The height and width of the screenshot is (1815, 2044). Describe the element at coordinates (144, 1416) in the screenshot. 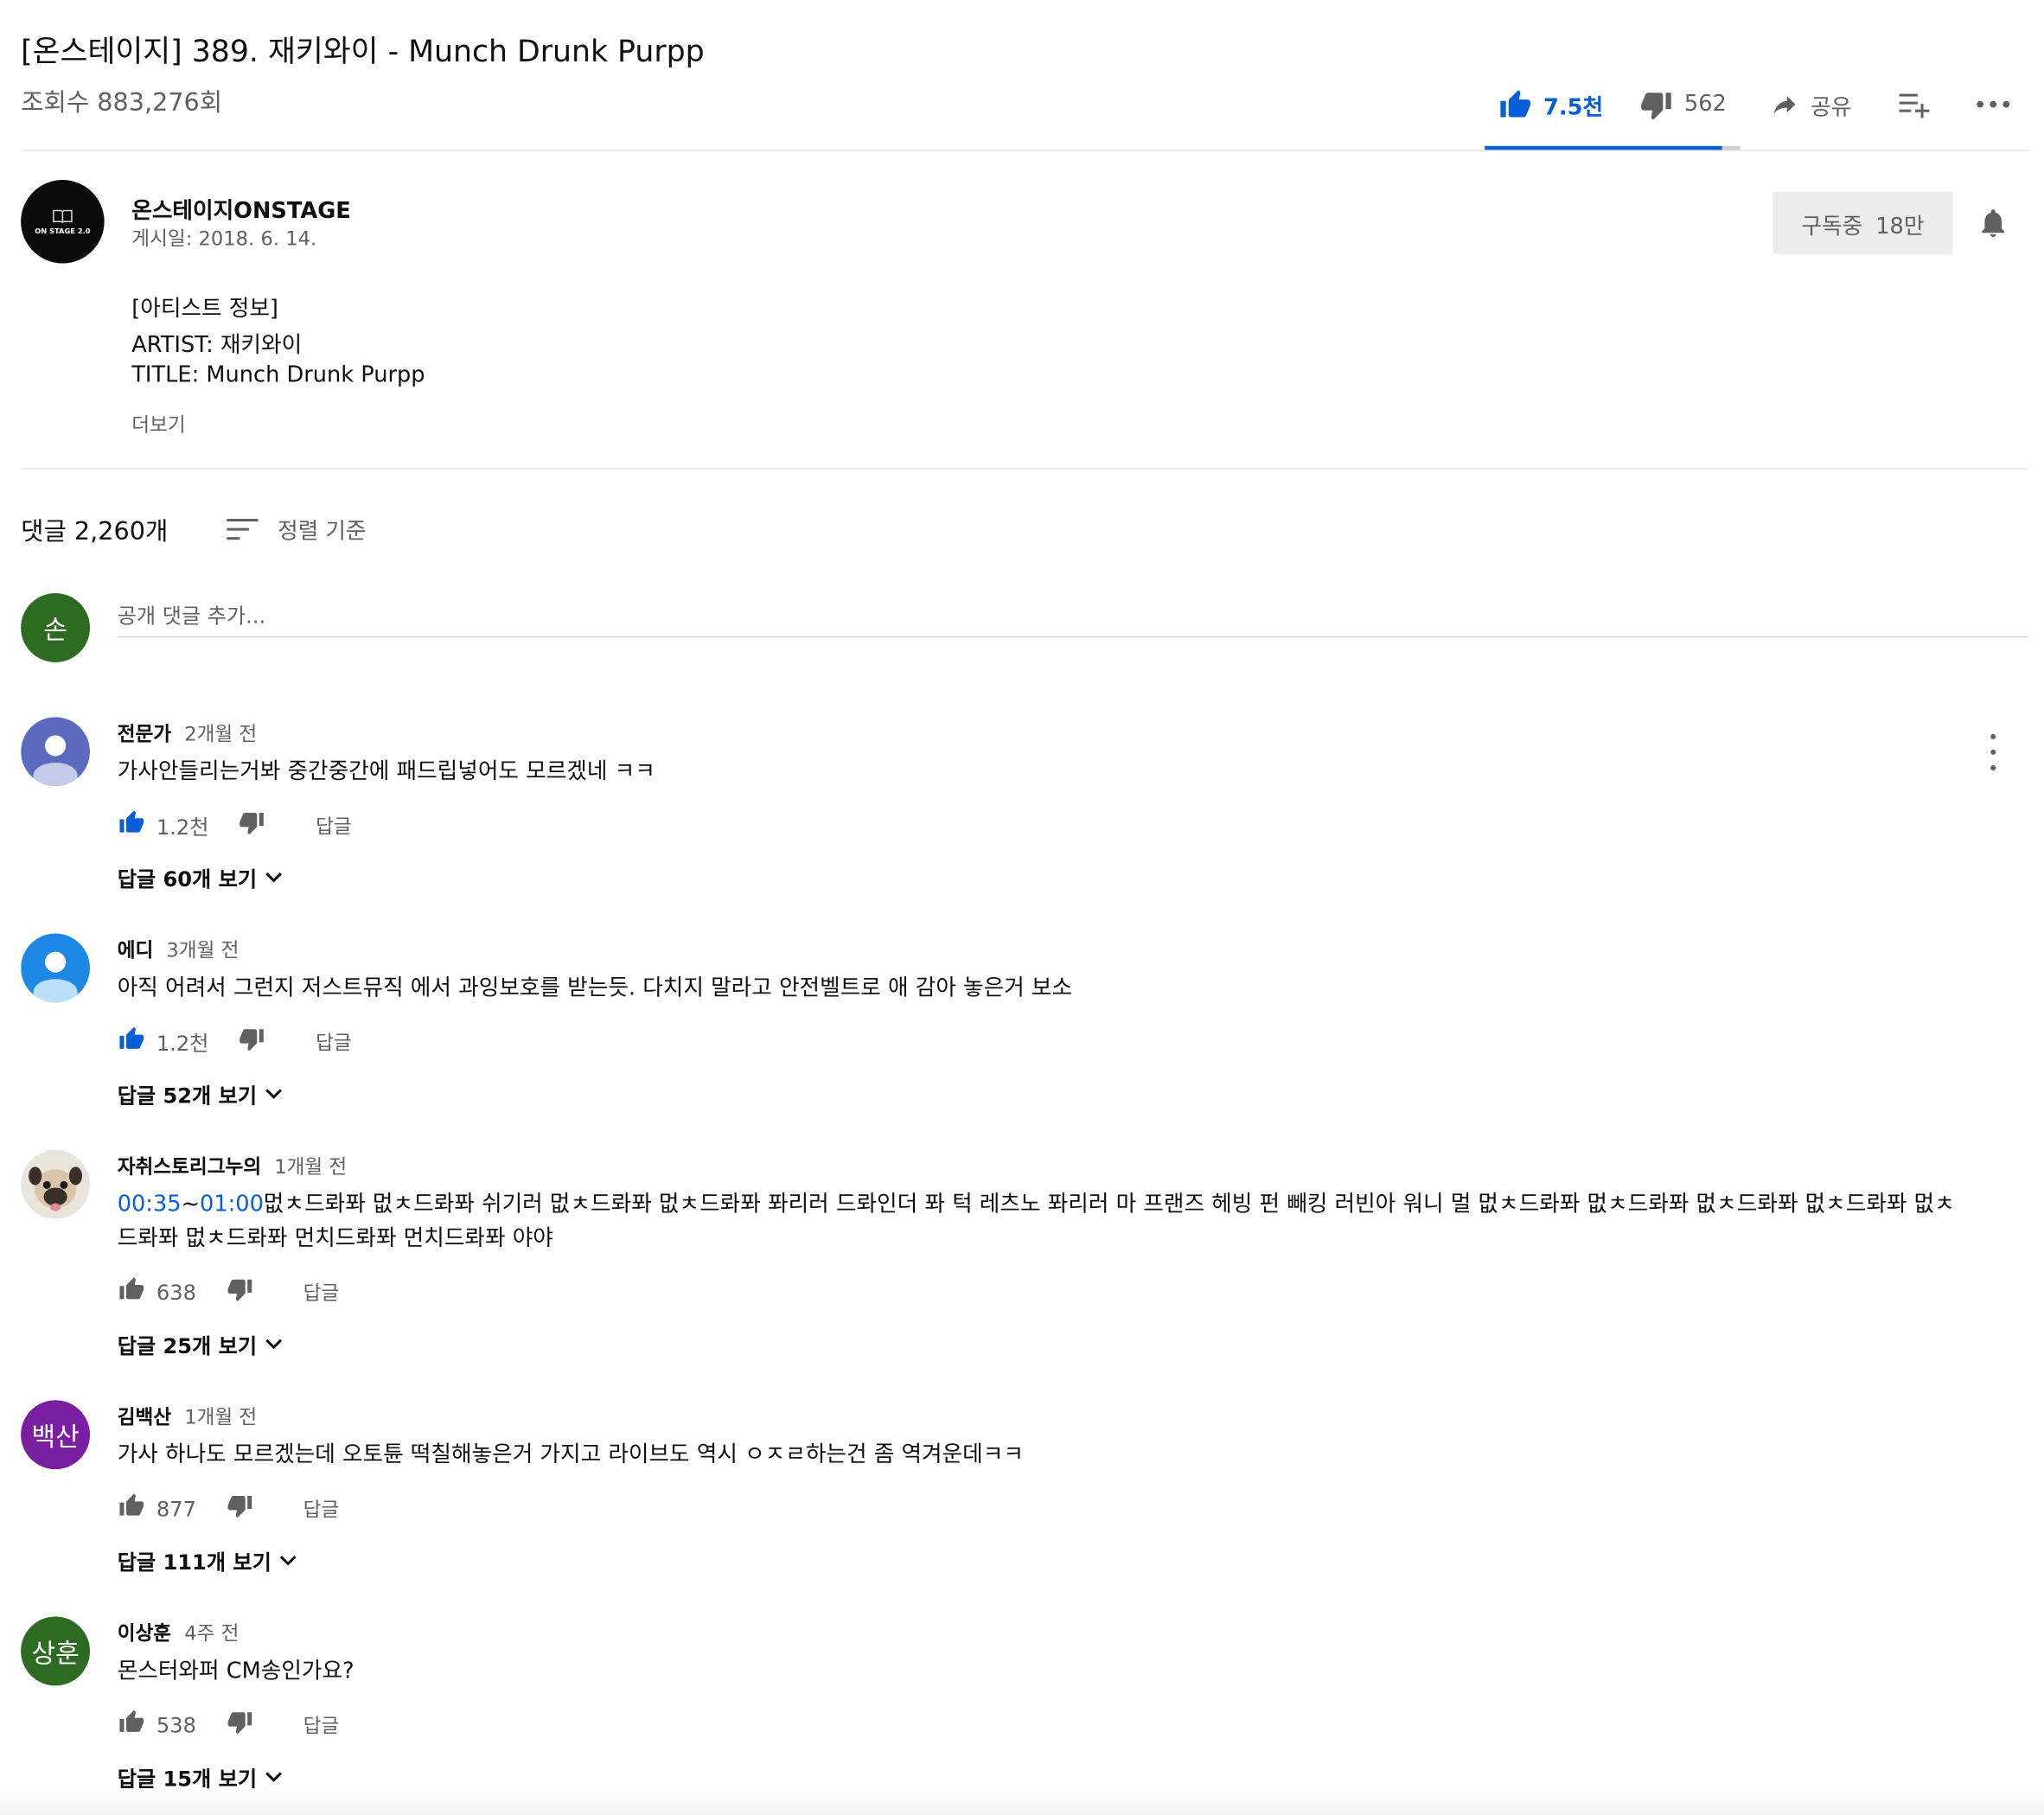

I see `author-name: 김백산` at that location.